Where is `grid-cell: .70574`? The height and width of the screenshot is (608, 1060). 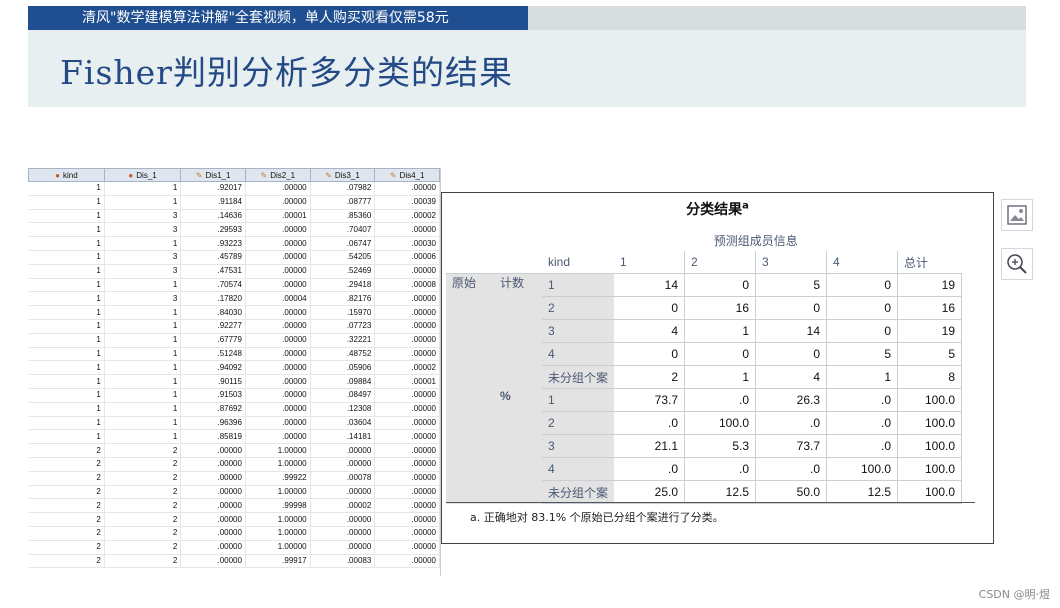
grid-cell: .70574 is located at coordinates (213, 285).